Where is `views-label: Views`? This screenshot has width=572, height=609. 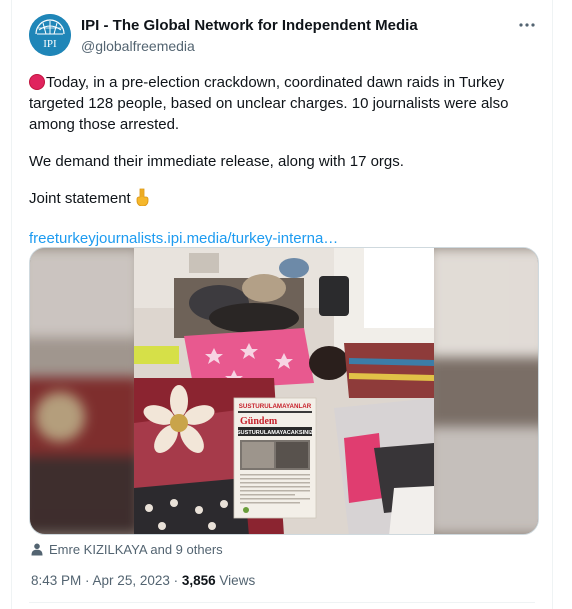
views-label: Views is located at coordinates (237, 580).